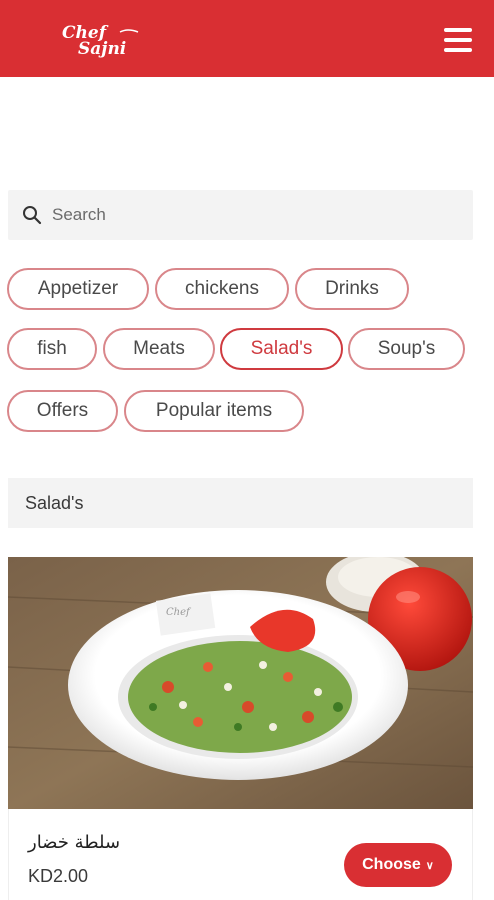  Describe the element at coordinates (458, 41) in the screenshot. I see `hamburger-icon` at that location.